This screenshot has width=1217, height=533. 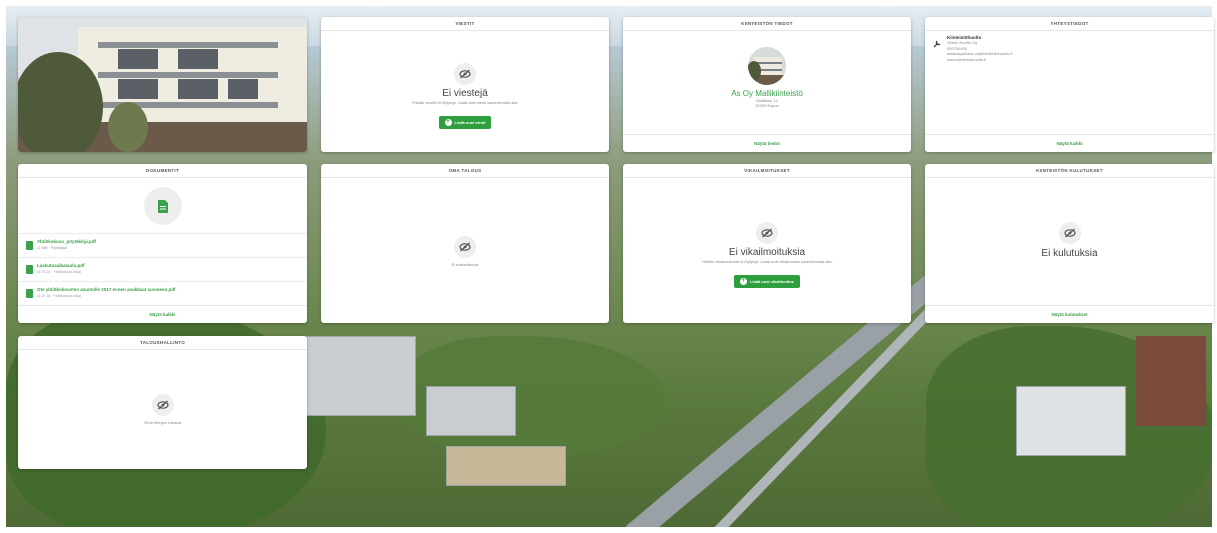 I want to click on property-avatar, so click(x=767, y=66).